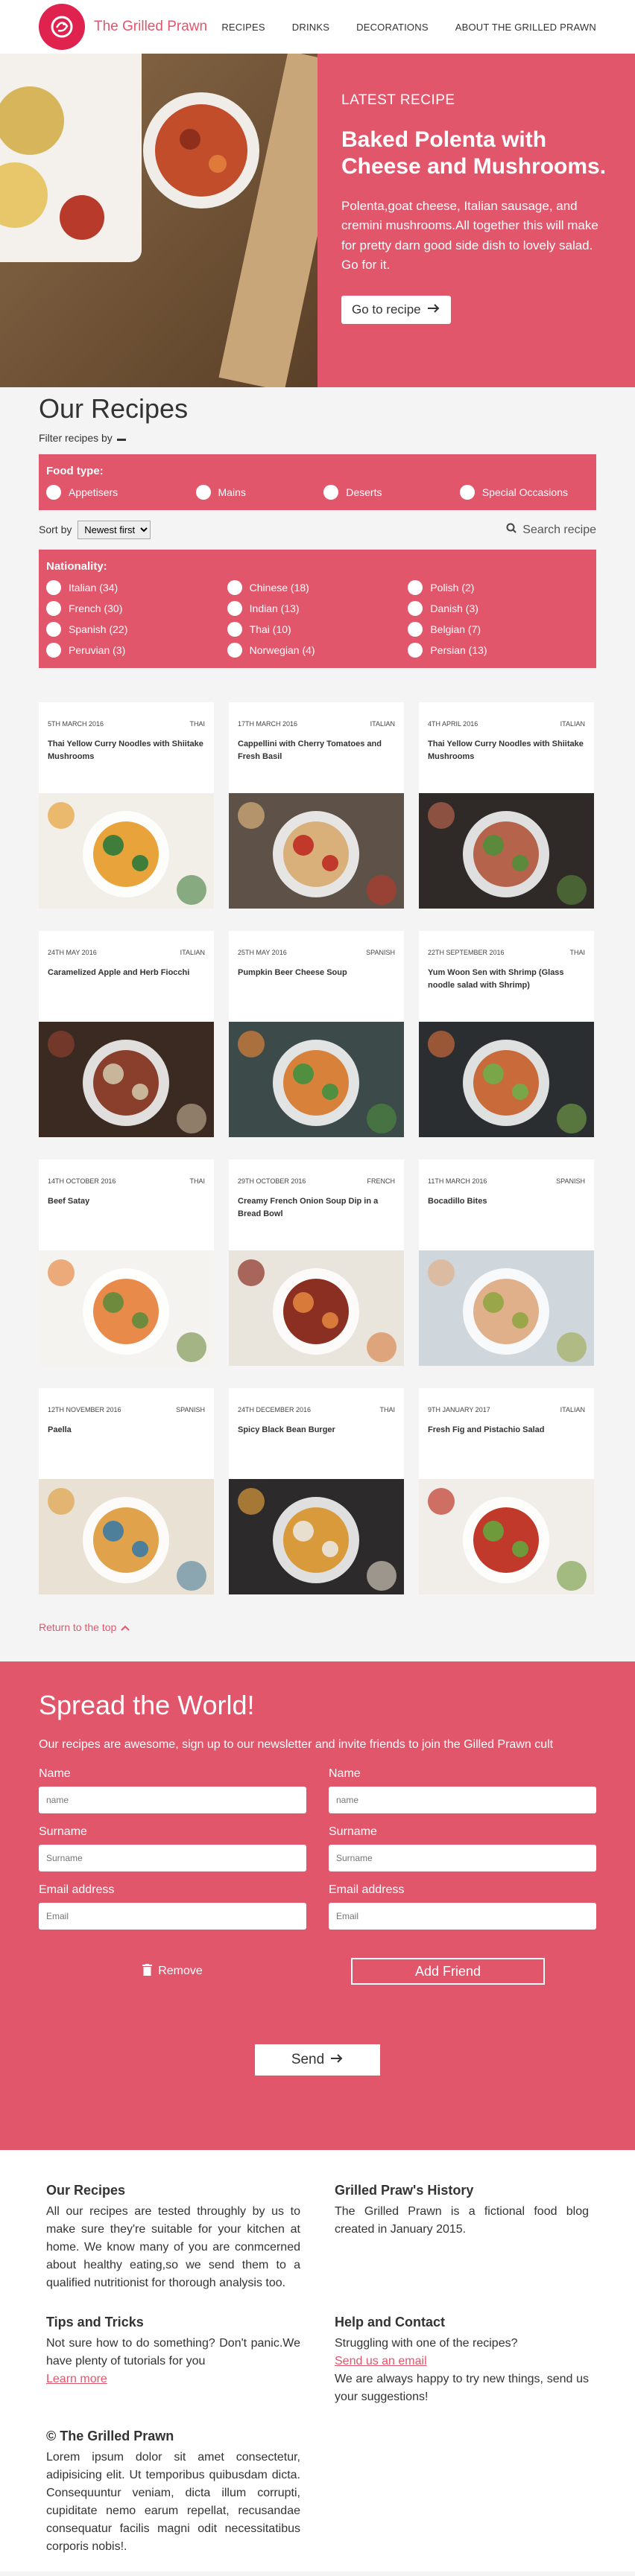 Image resolution: width=635 pixels, height=2576 pixels. What do you see at coordinates (499, 587) in the screenshot?
I see `nationality-option: Polish (2)` at bounding box center [499, 587].